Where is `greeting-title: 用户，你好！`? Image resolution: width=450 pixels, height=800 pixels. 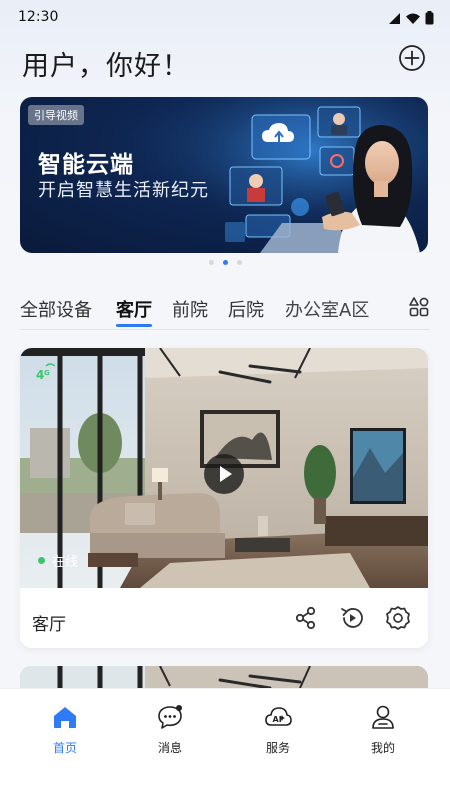
greeting-title: 用户，你好！ is located at coordinates (106, 66).